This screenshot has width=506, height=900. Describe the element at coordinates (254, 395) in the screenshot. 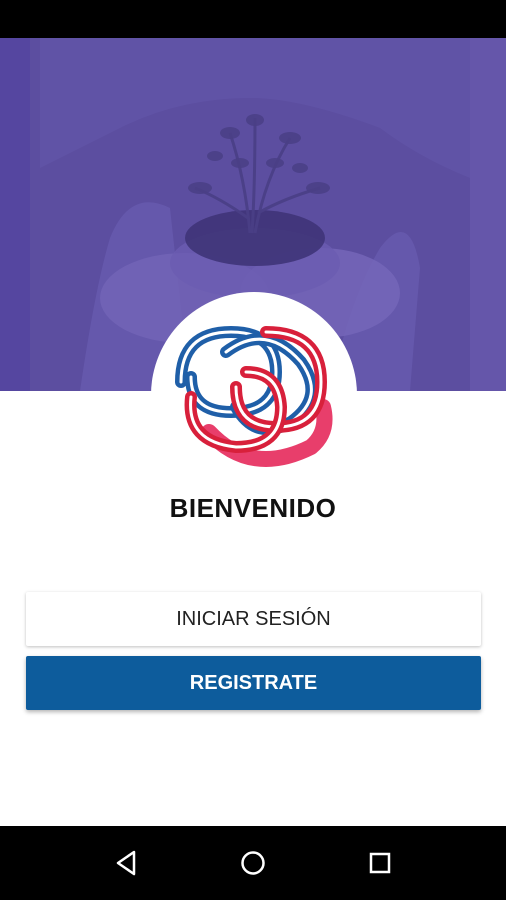

I see `logo` at that location.